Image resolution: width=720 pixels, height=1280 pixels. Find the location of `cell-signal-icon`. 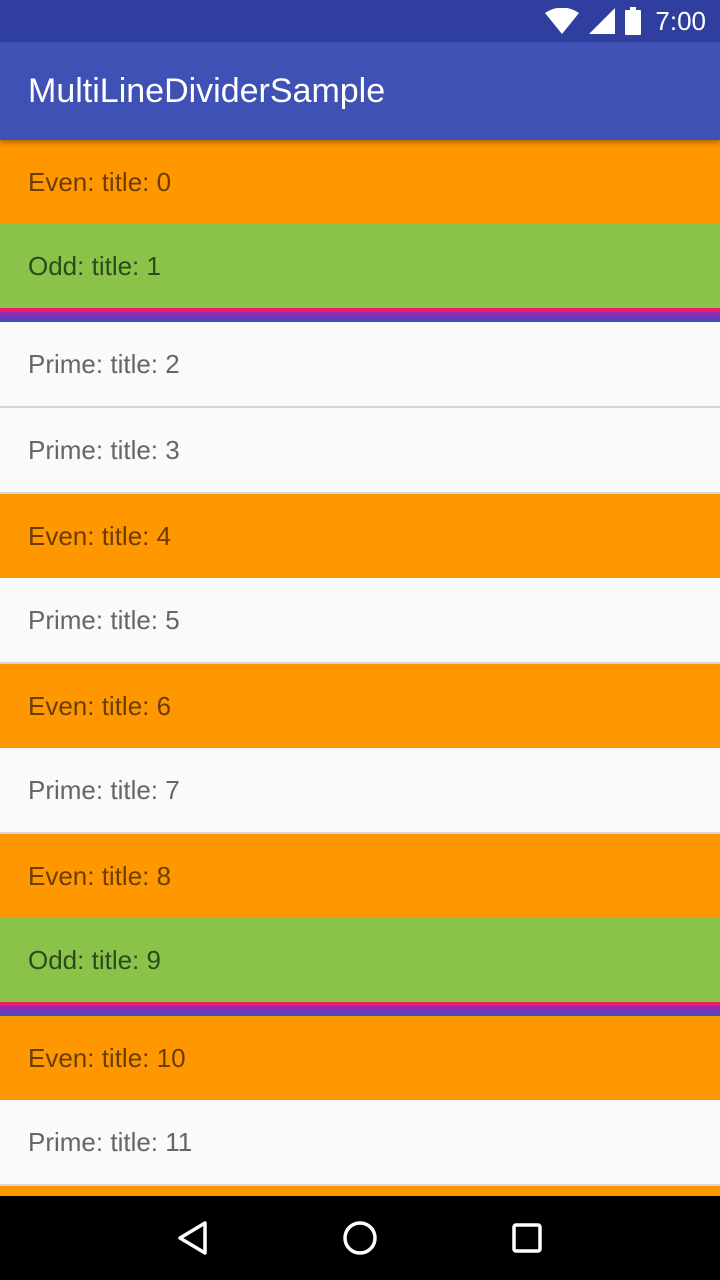

cell-signal-icon is located at coordinates (602, 21).